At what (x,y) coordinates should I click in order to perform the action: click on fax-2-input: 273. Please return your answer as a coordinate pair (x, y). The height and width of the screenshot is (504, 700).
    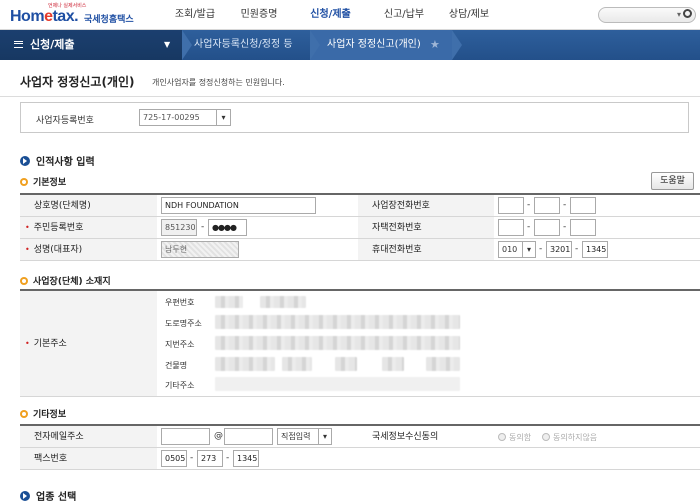
    Looking at the image, I should click on (210, 458).